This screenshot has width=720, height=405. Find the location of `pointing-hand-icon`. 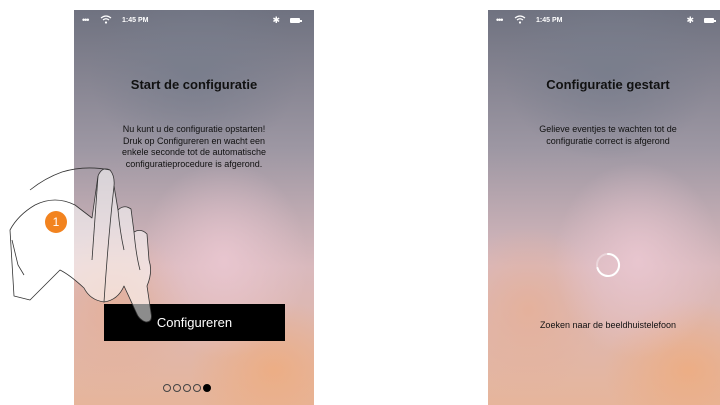

pointing-hand-icon is located at coordinates (80, 245).